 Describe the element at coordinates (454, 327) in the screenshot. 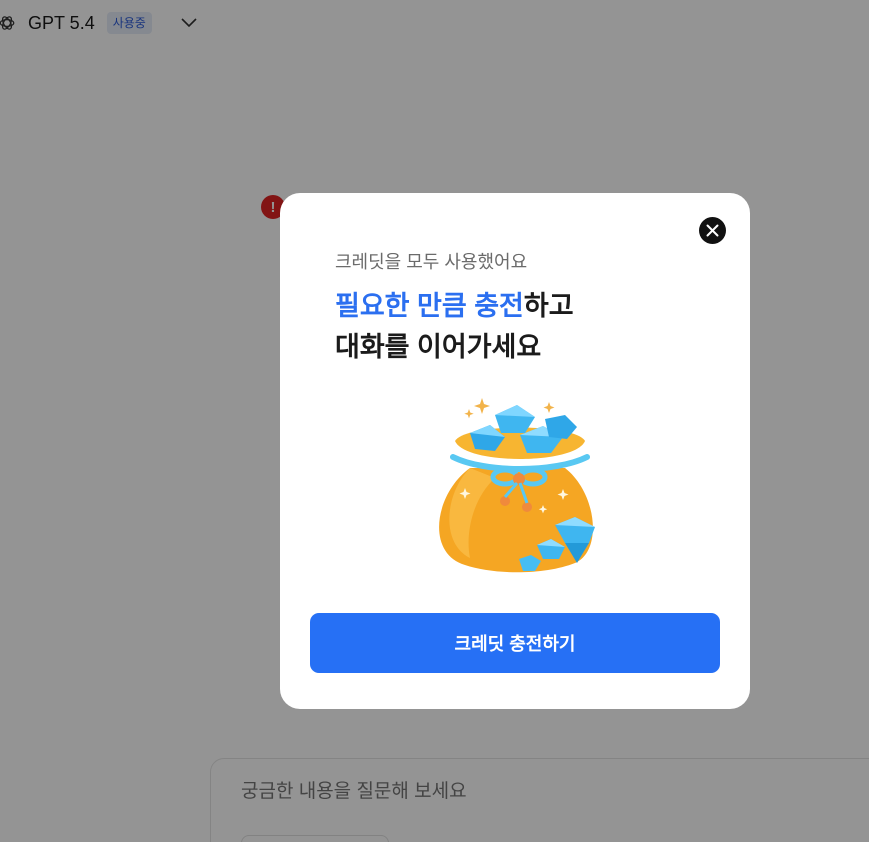

I see `modal-headline: 필요한 만큼 충전하고 대화를 이어가세요` at that location.